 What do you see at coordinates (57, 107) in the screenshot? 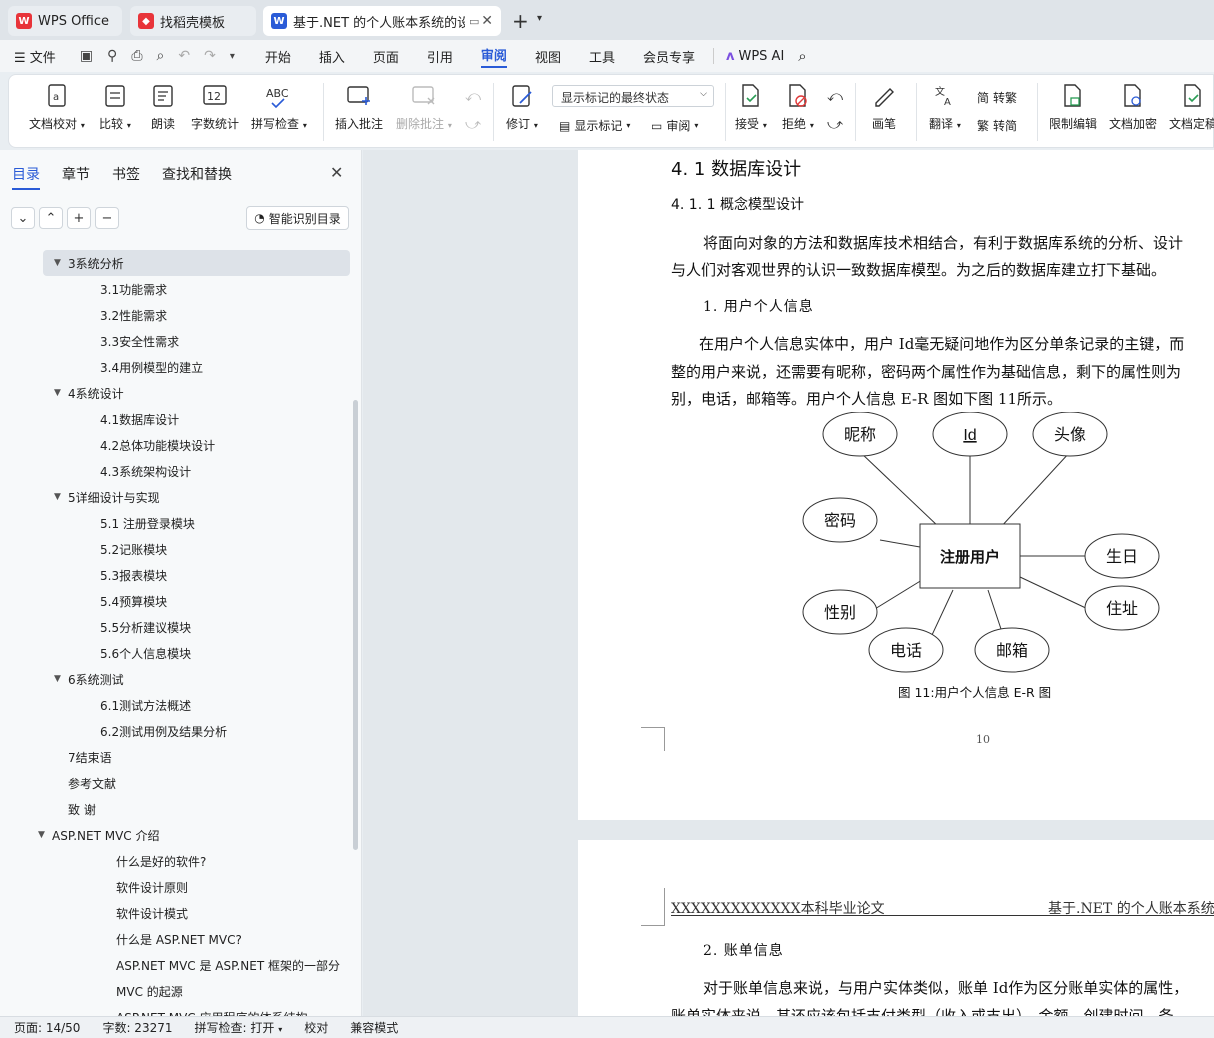
I see `proofread-button: a 文档校对 ▾` at bounding box center [57, 107].